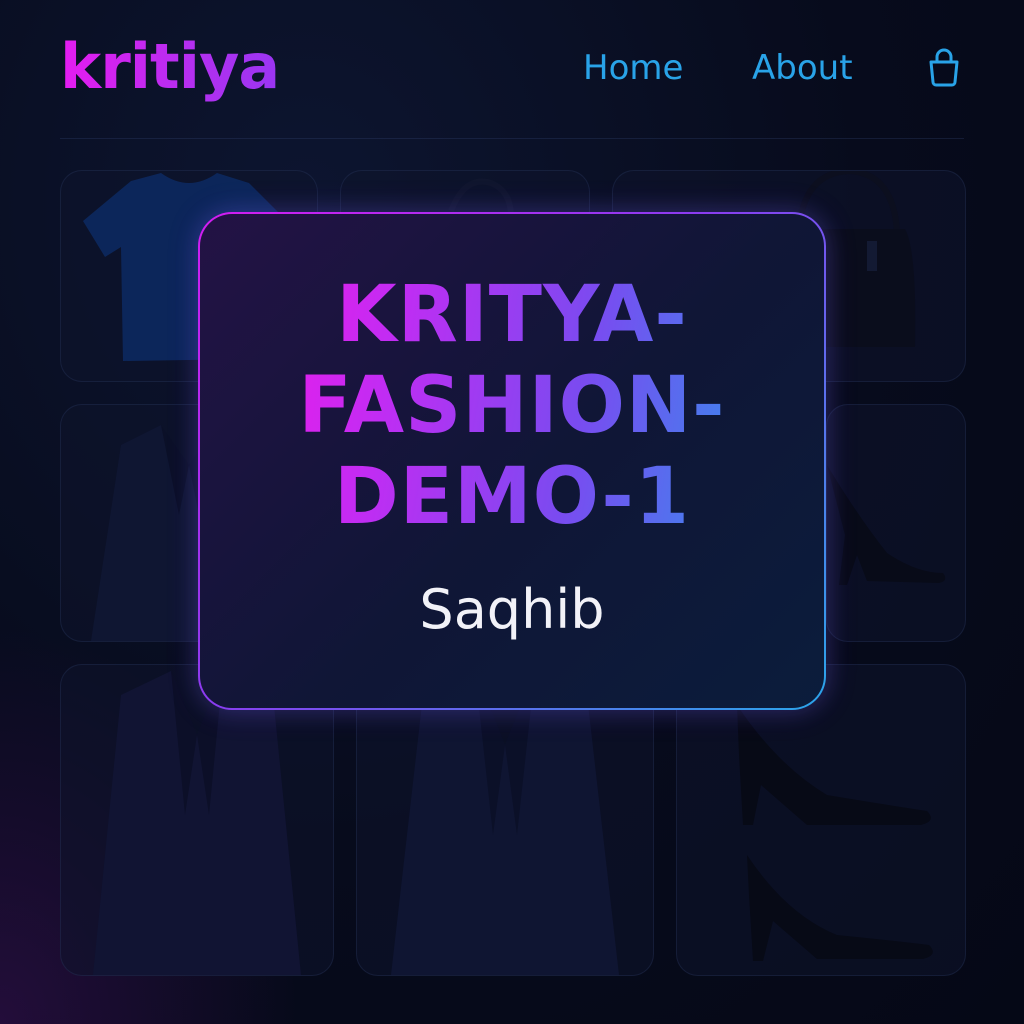 This screenshot has width=1024, height=1024. I want to click on header-divider, so click(512, 138).